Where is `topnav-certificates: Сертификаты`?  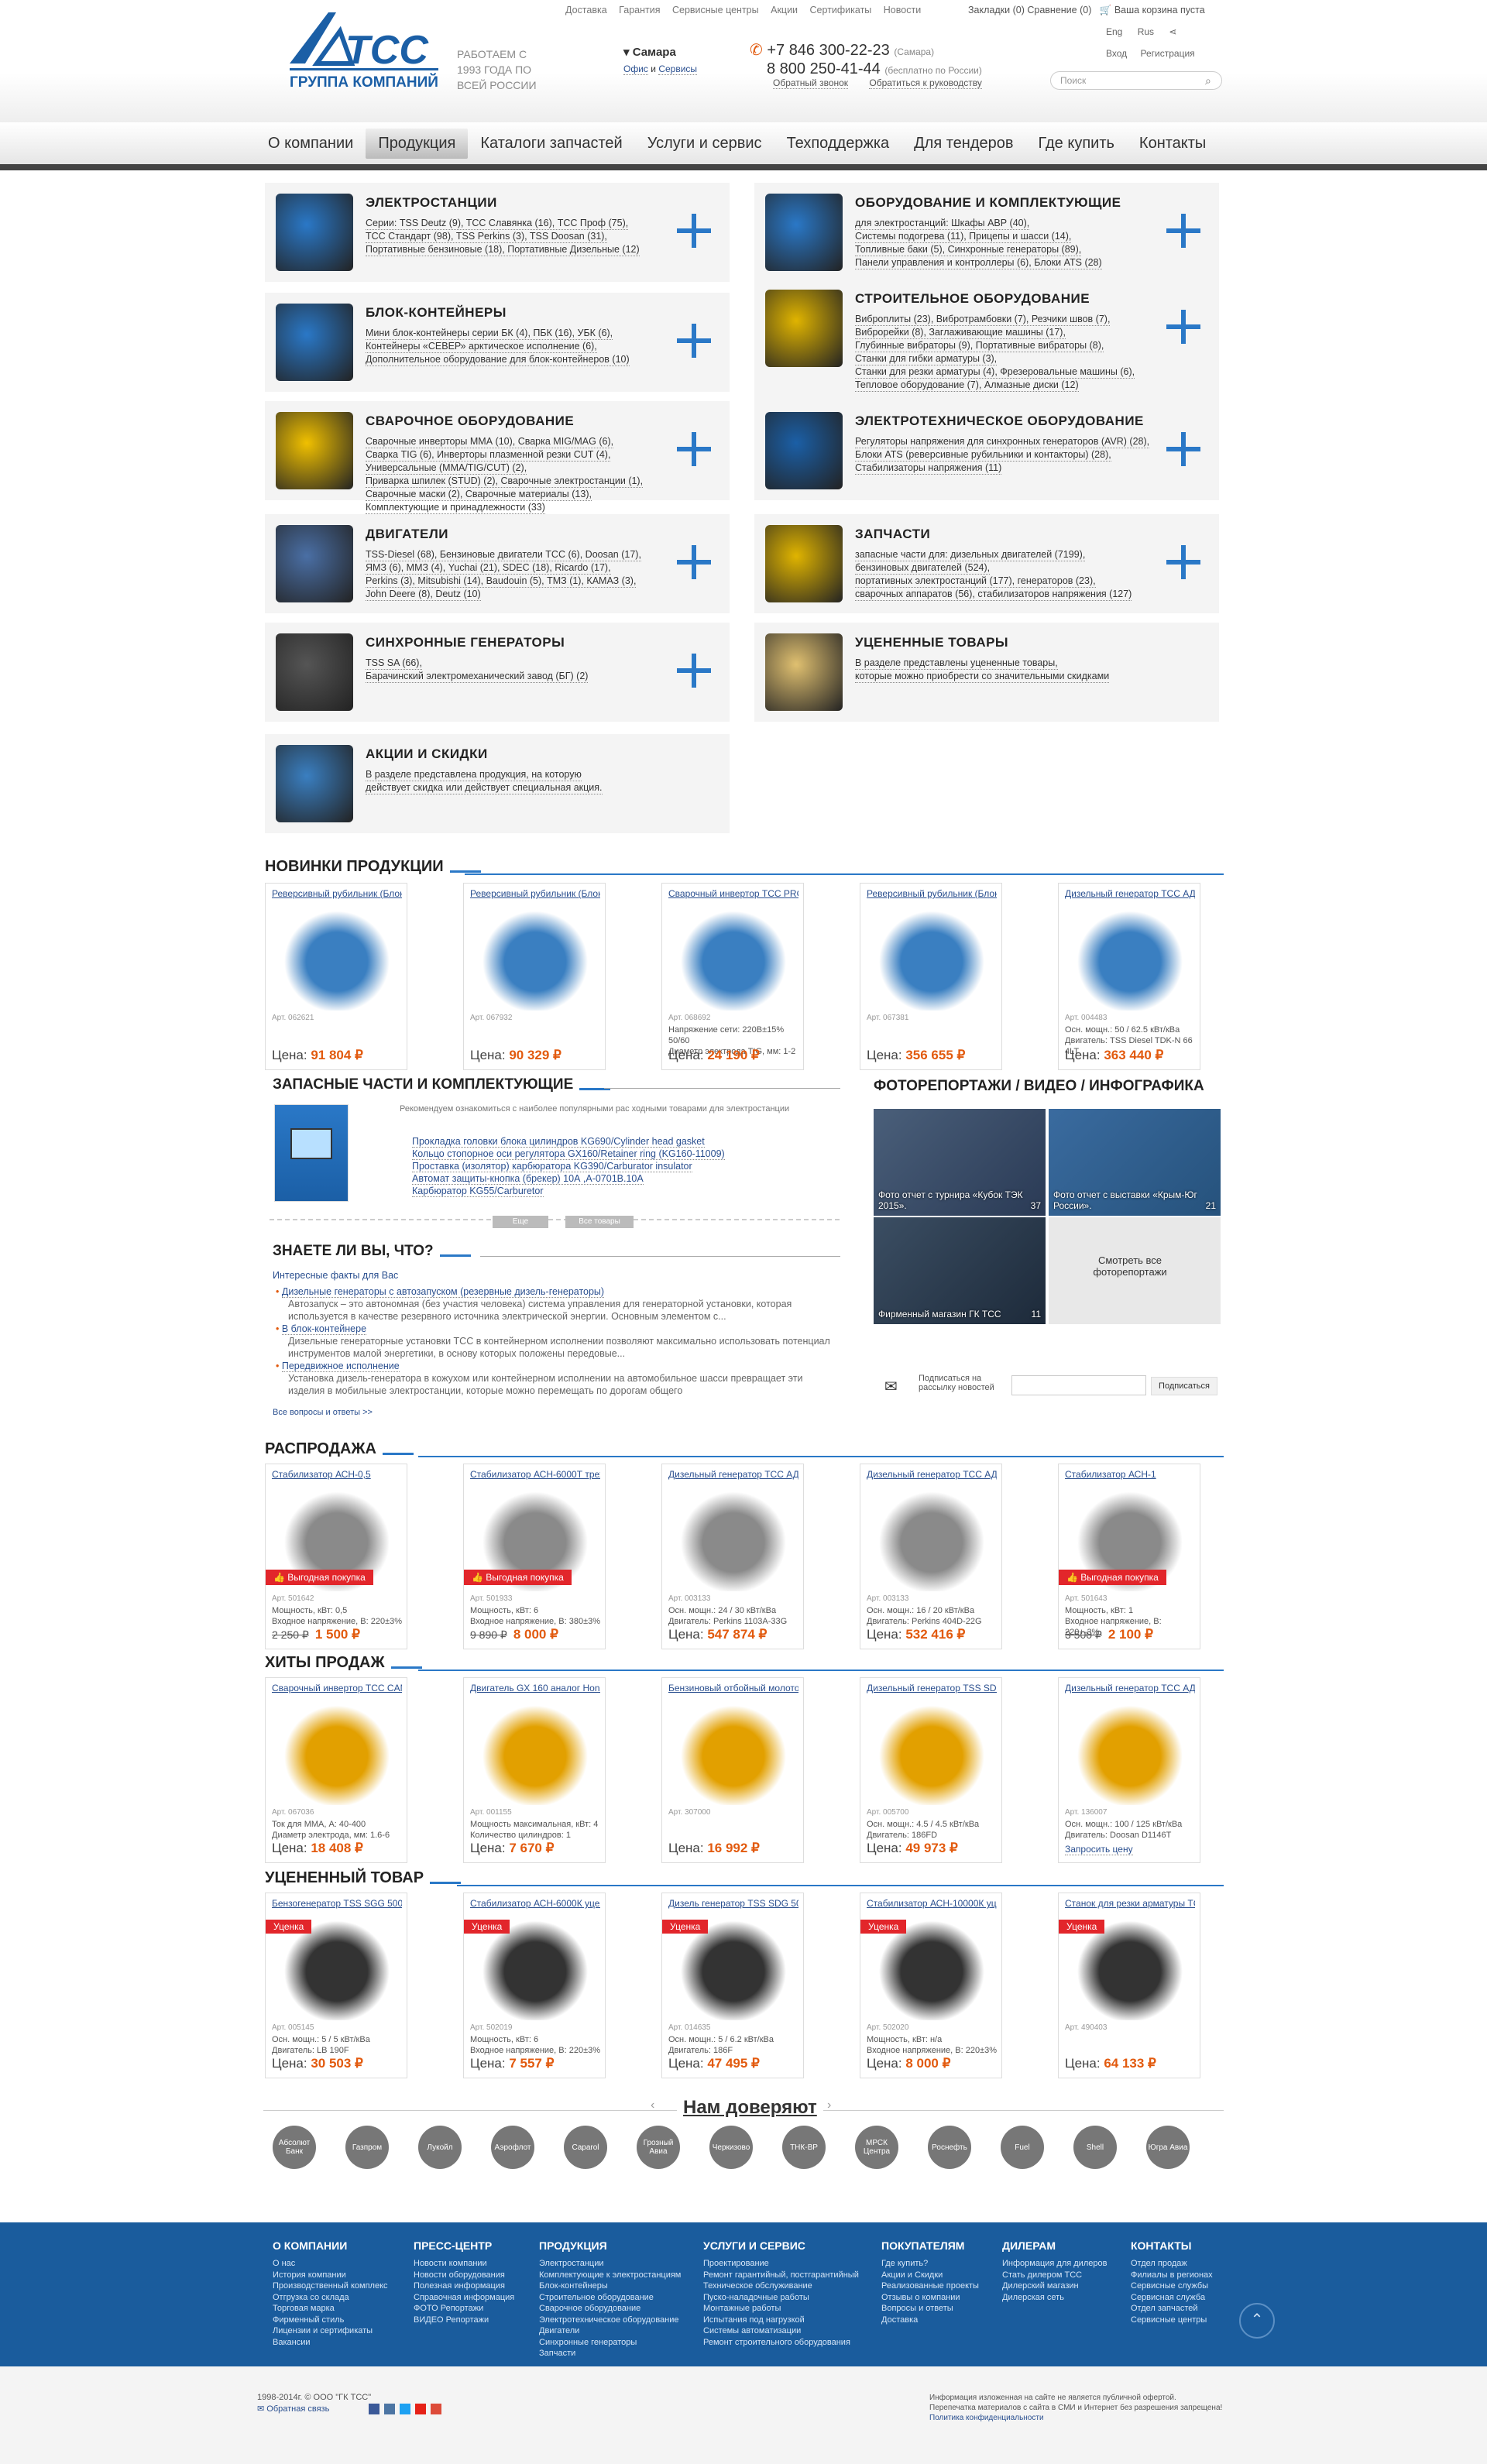 topnav-certificates: Сертификаты is located at coordinates (841, 10).